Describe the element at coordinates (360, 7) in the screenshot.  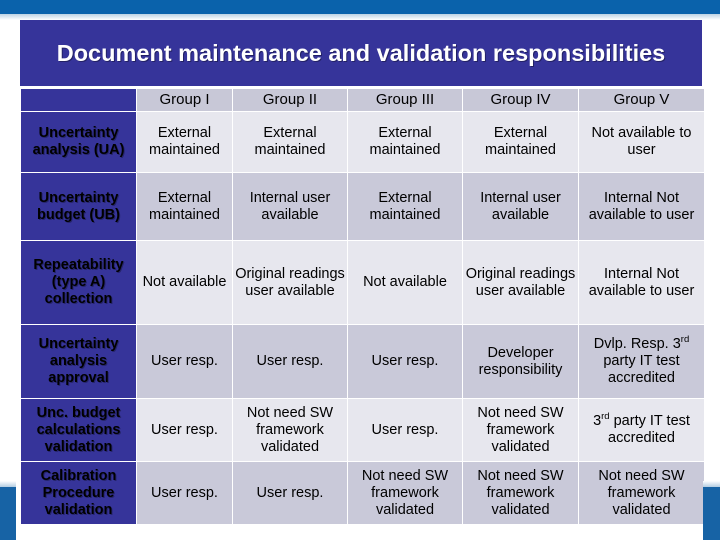
I see `top-accent-band` at that location.